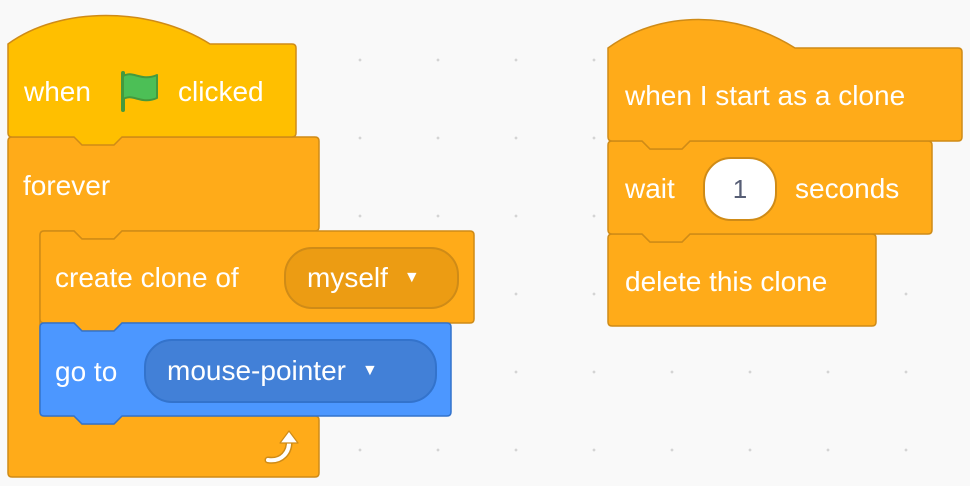  Describe the element at coordinates (726, 281) in the screenshot. I see `delete-clone-label: delete this clone` at that location.